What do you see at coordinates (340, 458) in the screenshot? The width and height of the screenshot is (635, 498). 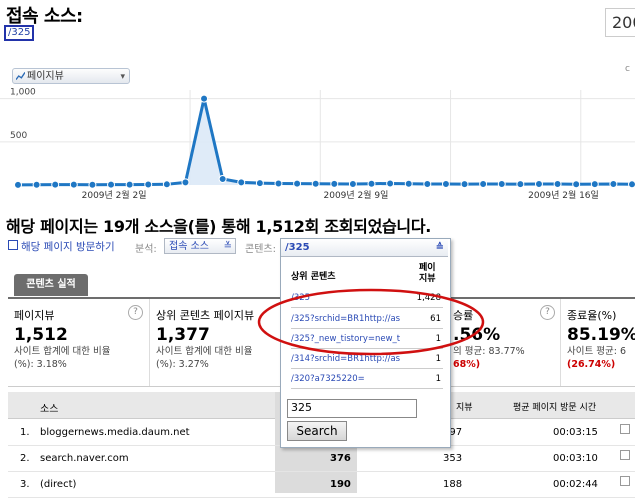 I see `row-value-sorted: 376` at bounding box center [340, 458].